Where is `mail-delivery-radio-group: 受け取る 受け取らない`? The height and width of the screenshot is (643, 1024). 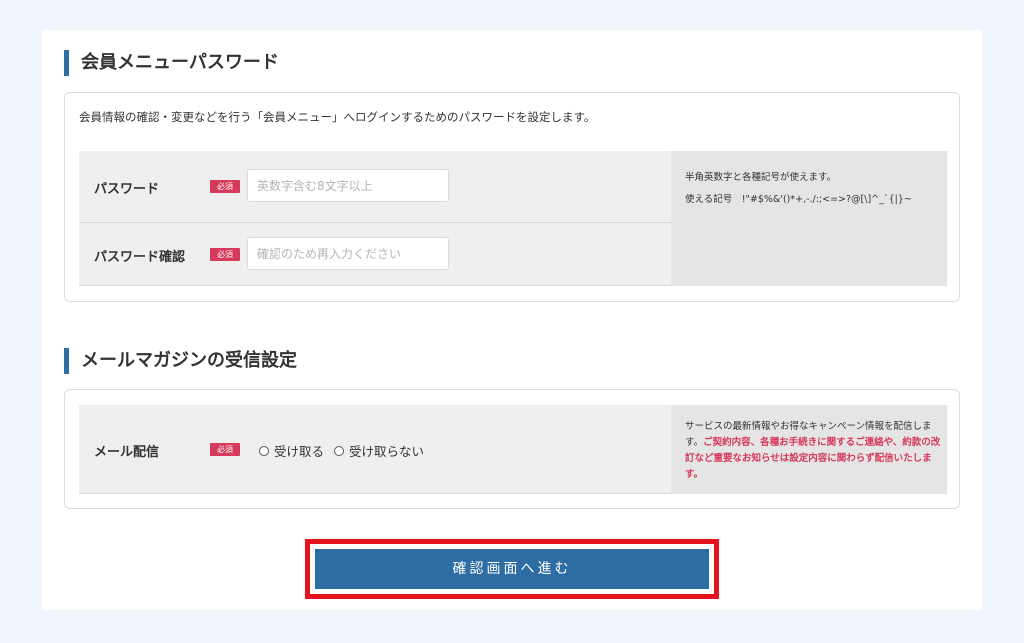
mail-delivery-radio-group: 受け取る 受け取らない is located at coordinates (346, 450).